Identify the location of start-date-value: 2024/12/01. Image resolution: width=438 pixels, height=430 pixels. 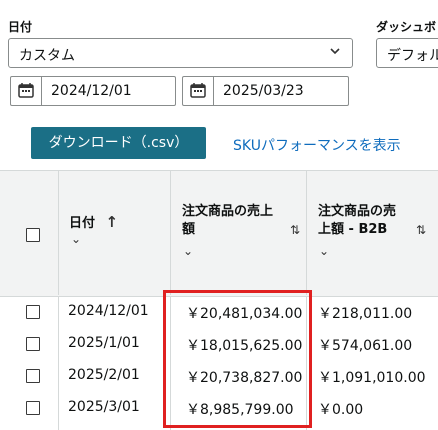
(91, 91).